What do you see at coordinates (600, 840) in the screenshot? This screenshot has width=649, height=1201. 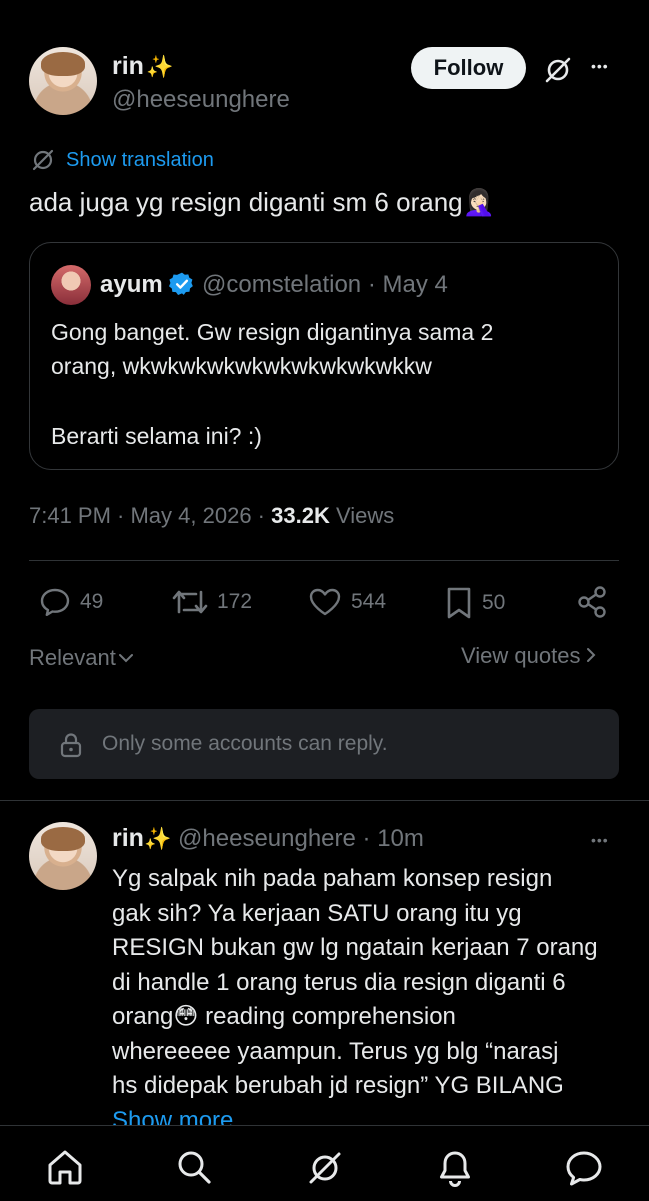 I see `reply-more-options-icon: •••` at bounding box center [600, 840].